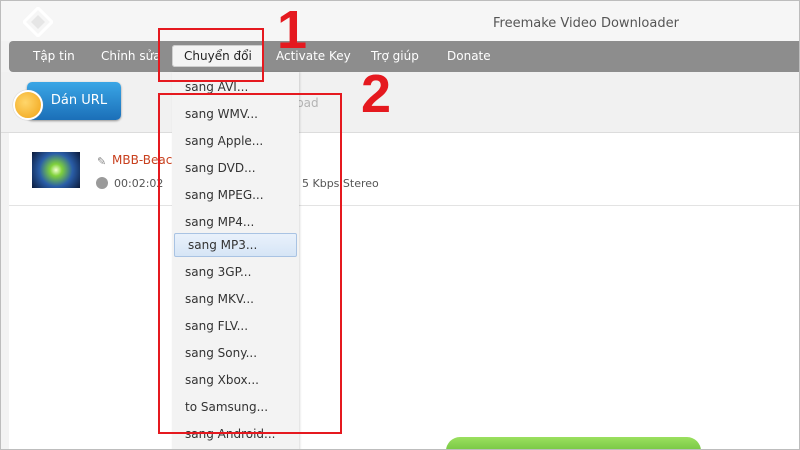  Describe the element at coordinates (38, 22) in the screenshot. I see `freemake-logo-icon` at that location.